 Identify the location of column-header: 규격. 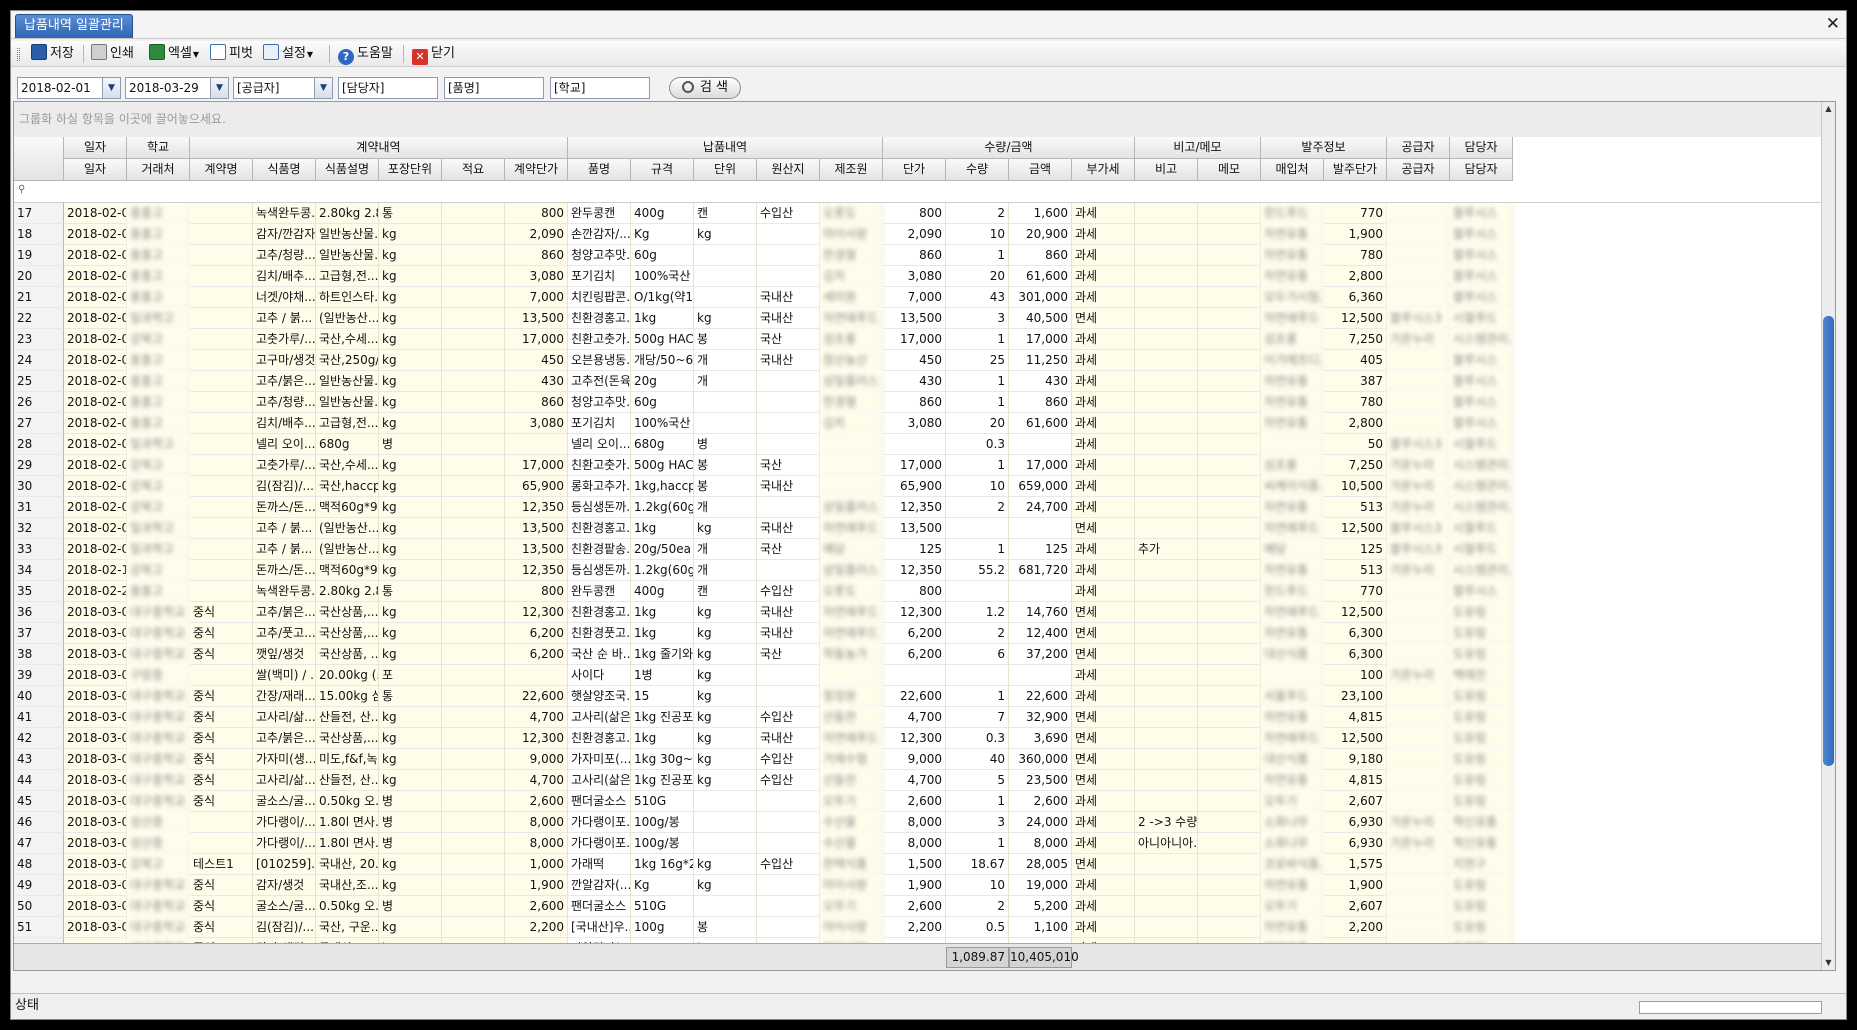
(662, 170).